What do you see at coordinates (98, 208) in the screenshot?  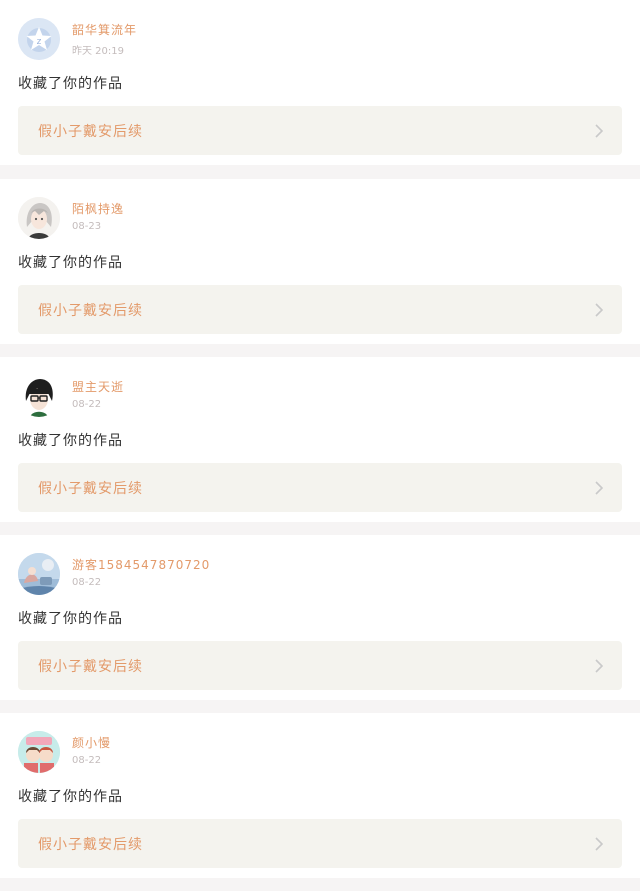 I see `user-name: 陌枫持逸` at bounding box center [98, 208].